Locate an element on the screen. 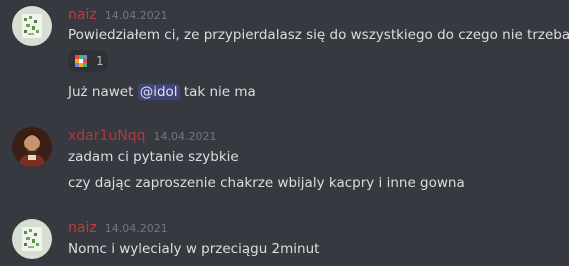 Image resolution: width=569 pixels, height=266 pixels. message-text: Już nawet @idol tak nie ma is located at coordinates (162, 92).